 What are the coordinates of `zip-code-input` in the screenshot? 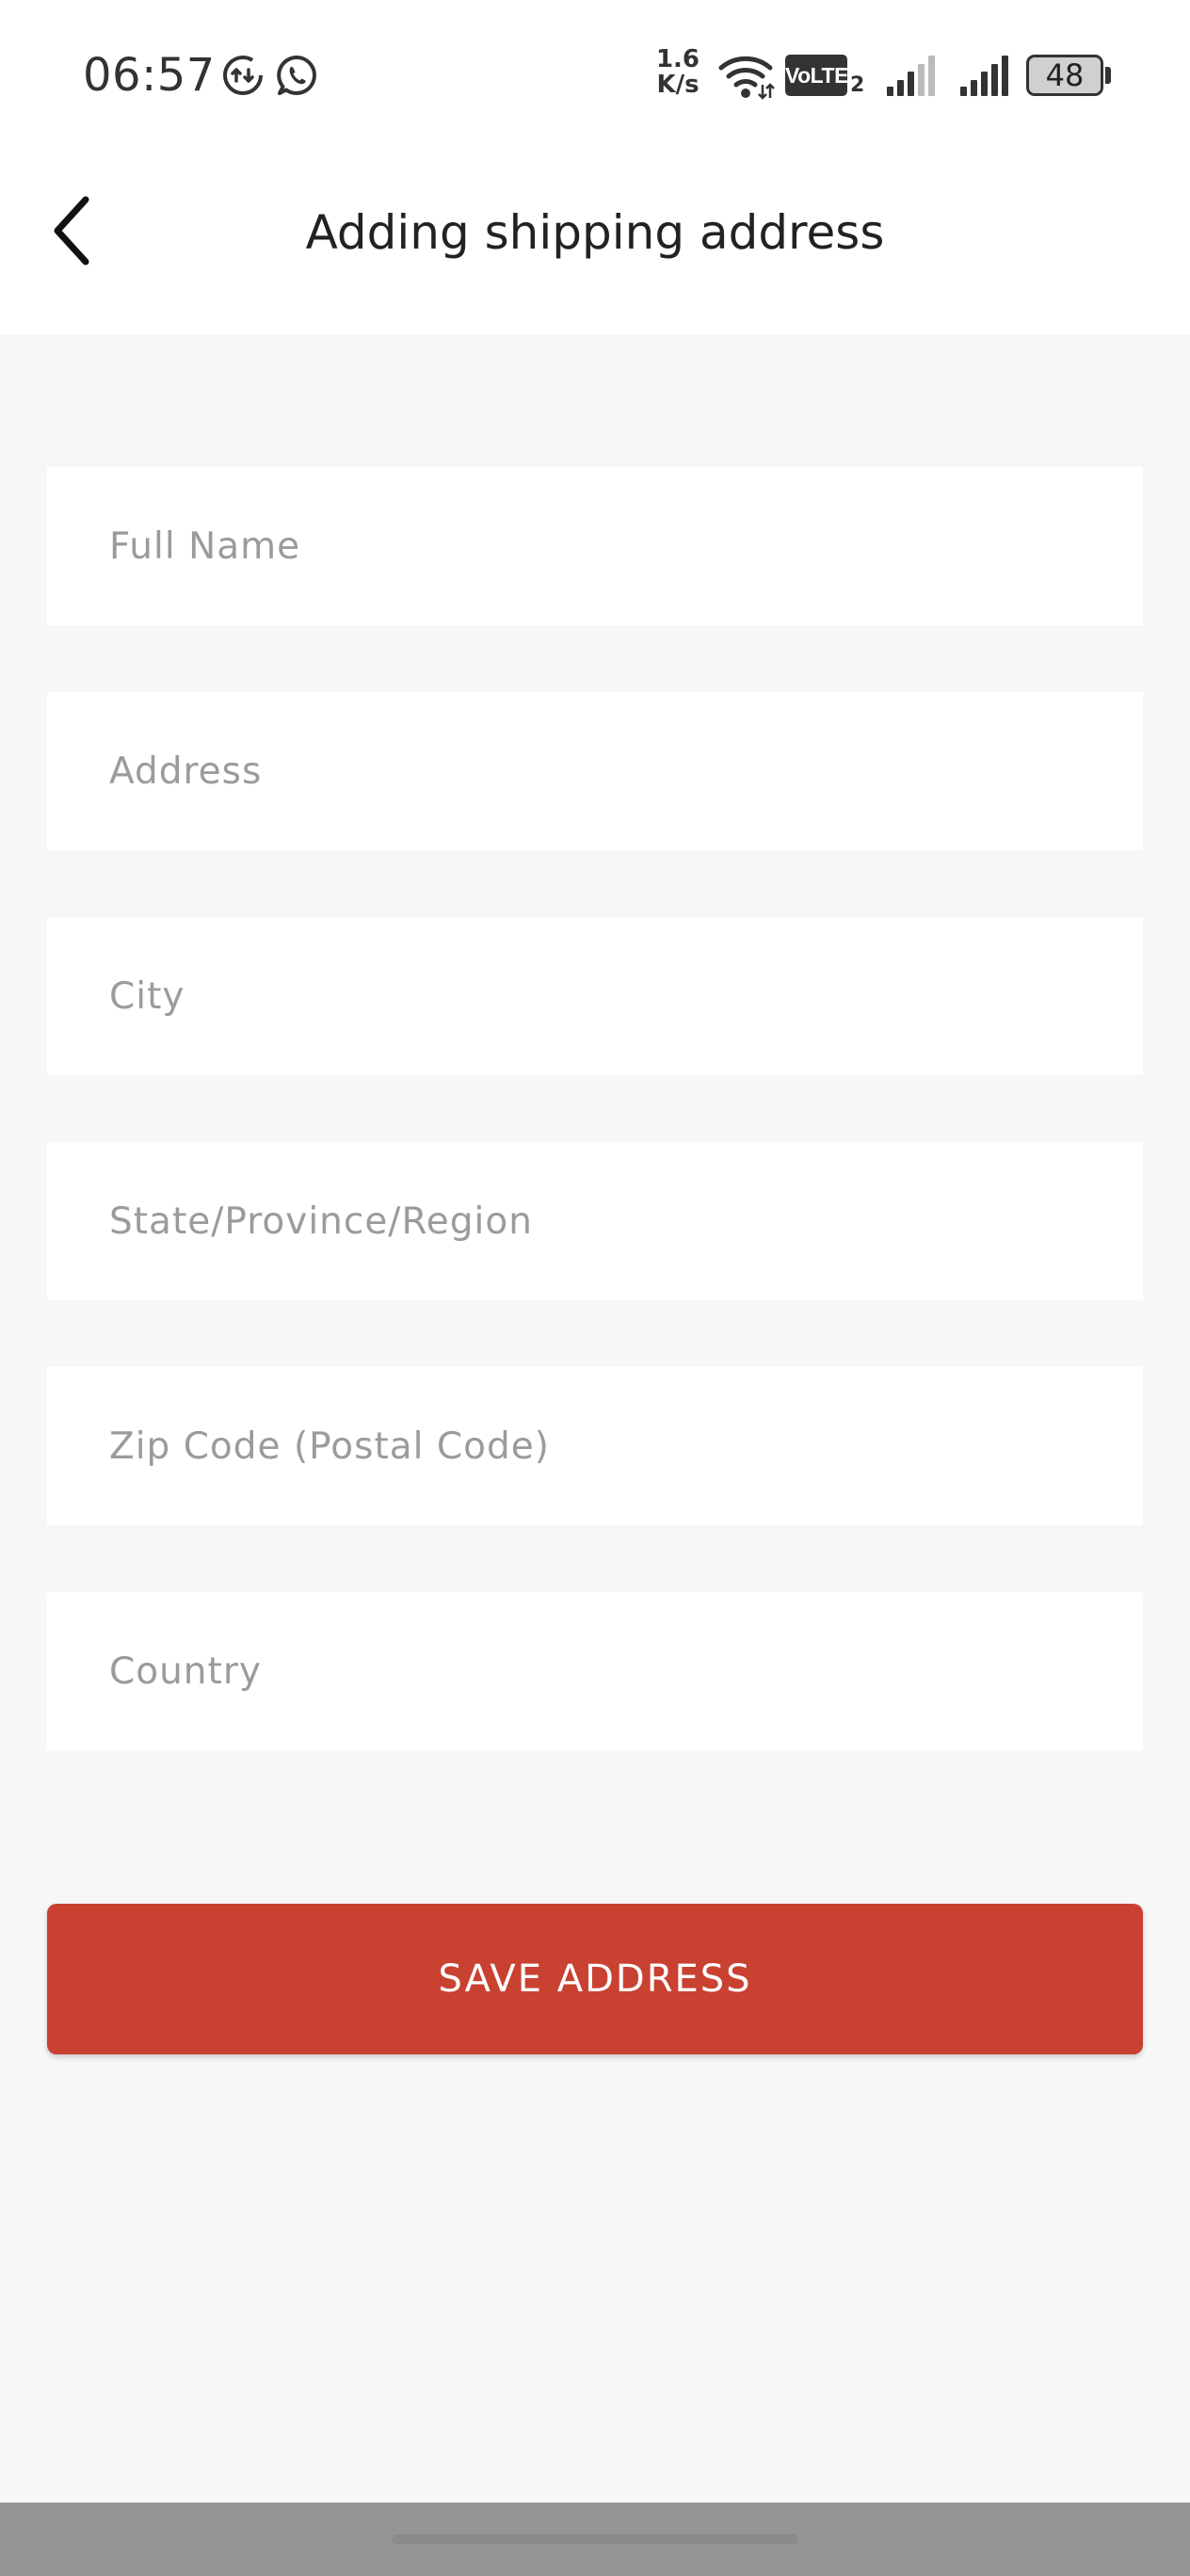 It's located at (595, 1446).